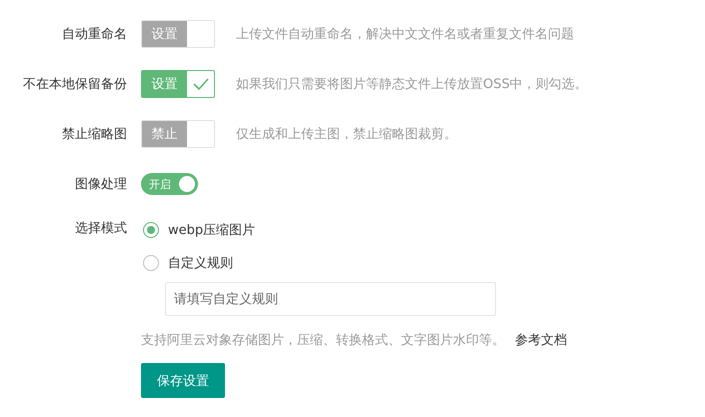 This screenshot has width=705, height=417. What do you see at coordinates (74, 84) in the screenshot?
I see `field-label: 不在本地保留备份` at bounding box center [74, 84].